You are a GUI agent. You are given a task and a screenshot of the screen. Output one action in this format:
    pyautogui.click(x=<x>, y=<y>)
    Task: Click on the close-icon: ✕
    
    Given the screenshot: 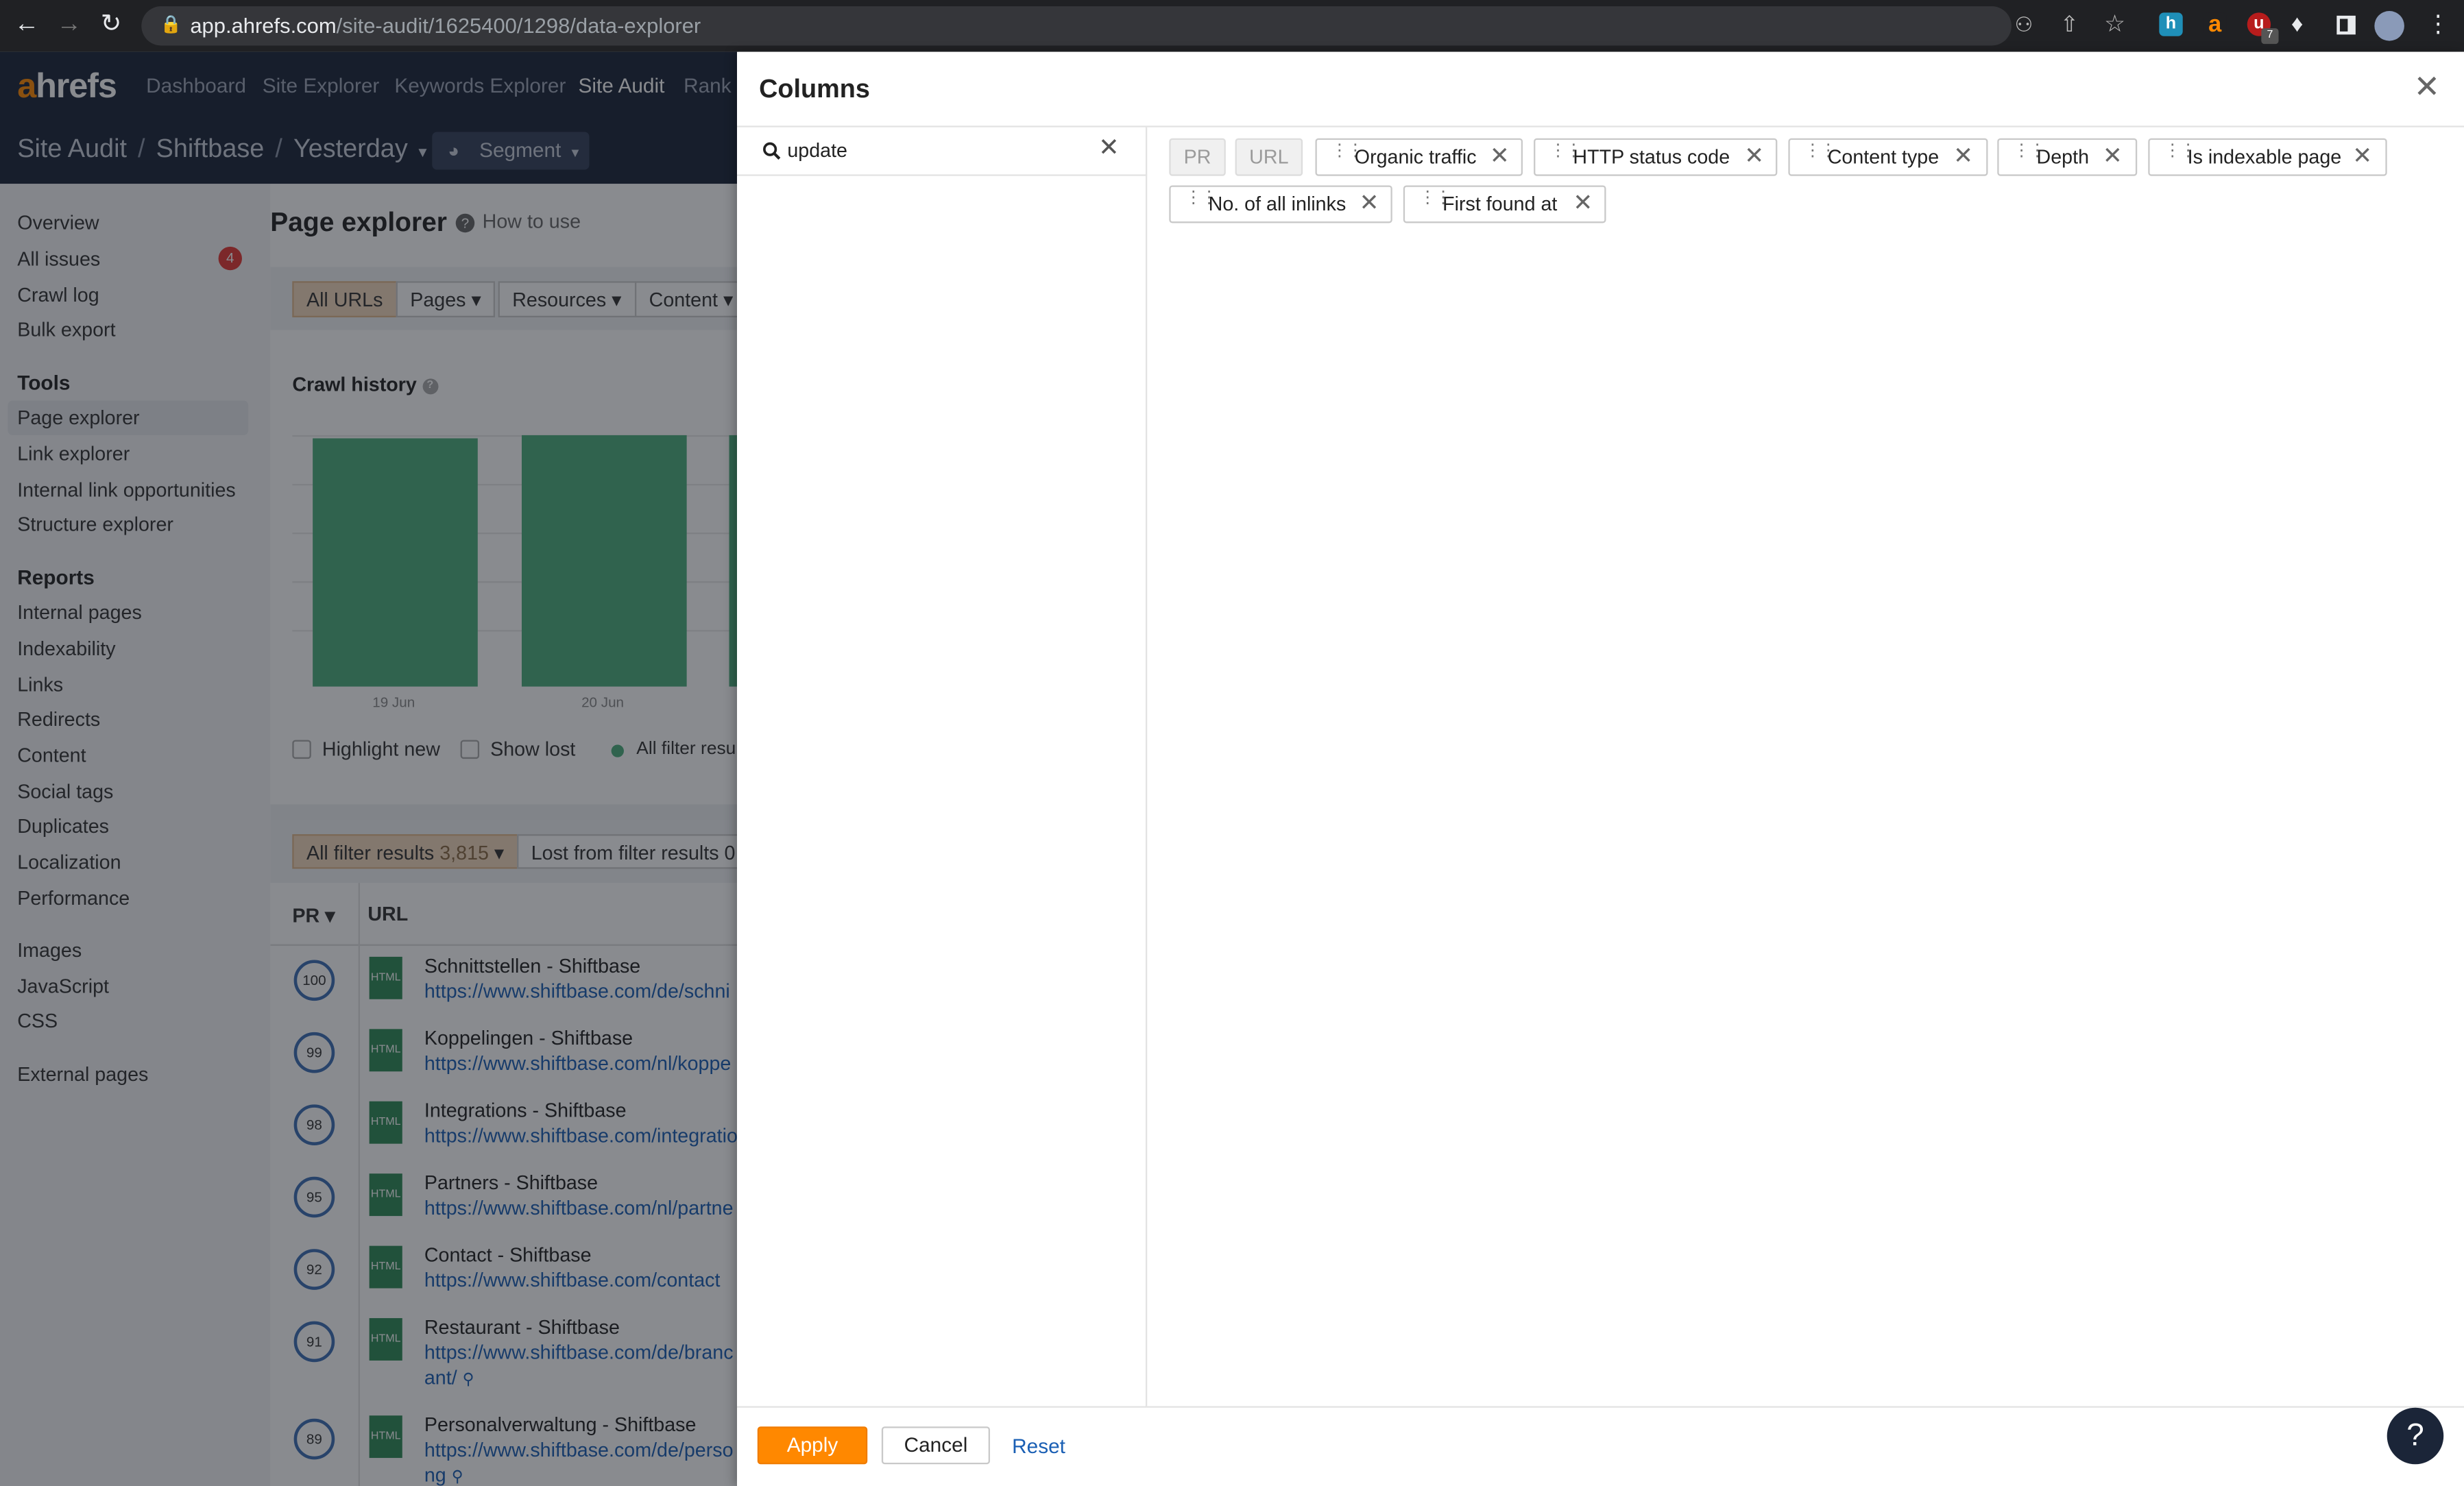 What is the action you would take?
    pyautogui.click(x=2427, y=87)
    